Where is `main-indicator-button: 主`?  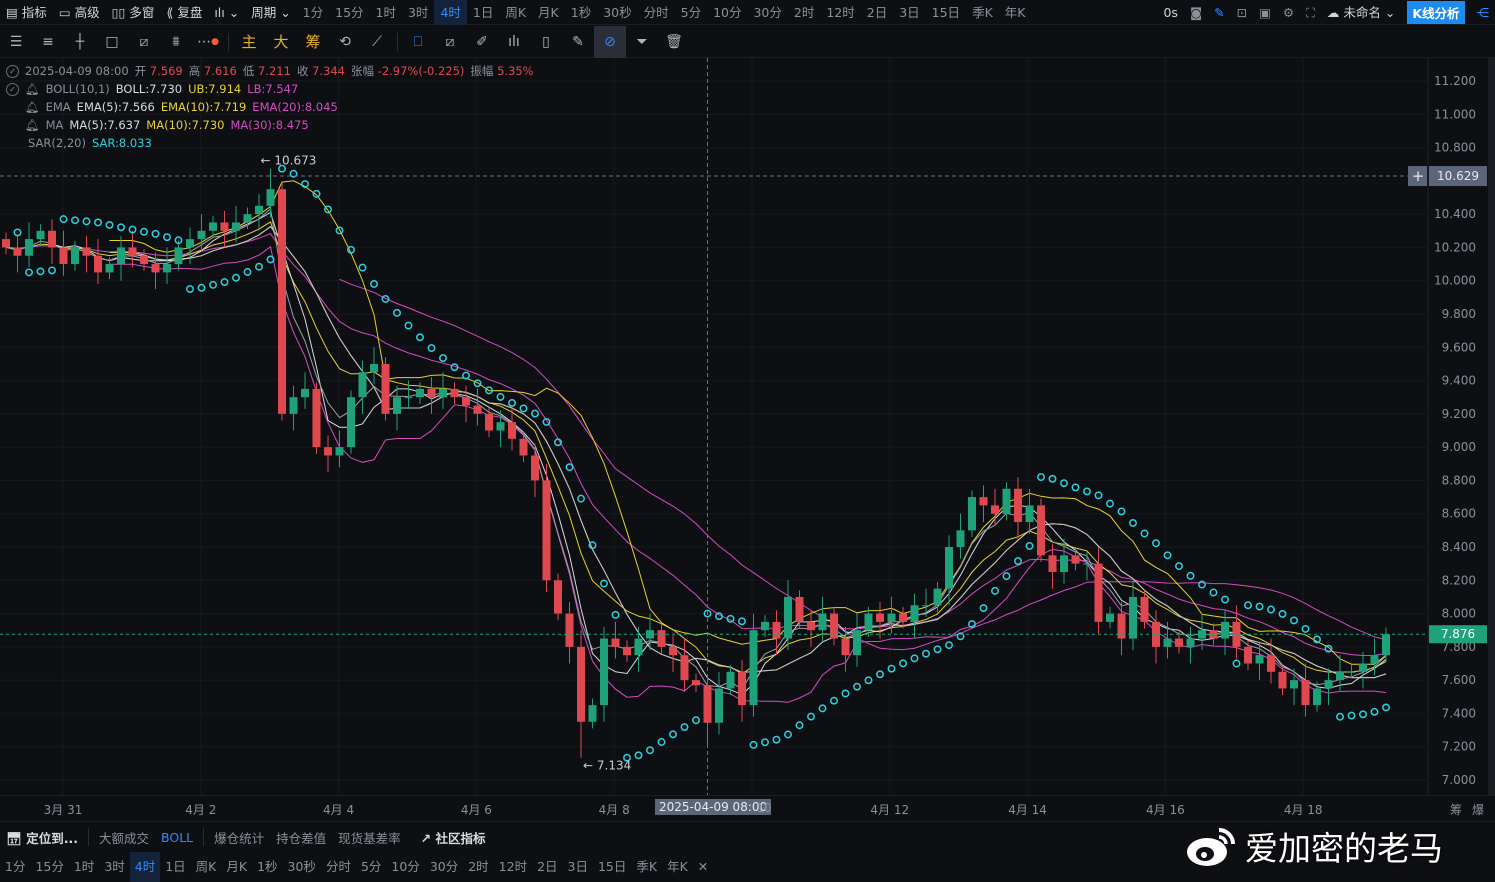 main-indicator-button: 主 is located at coordinates (249, 42).